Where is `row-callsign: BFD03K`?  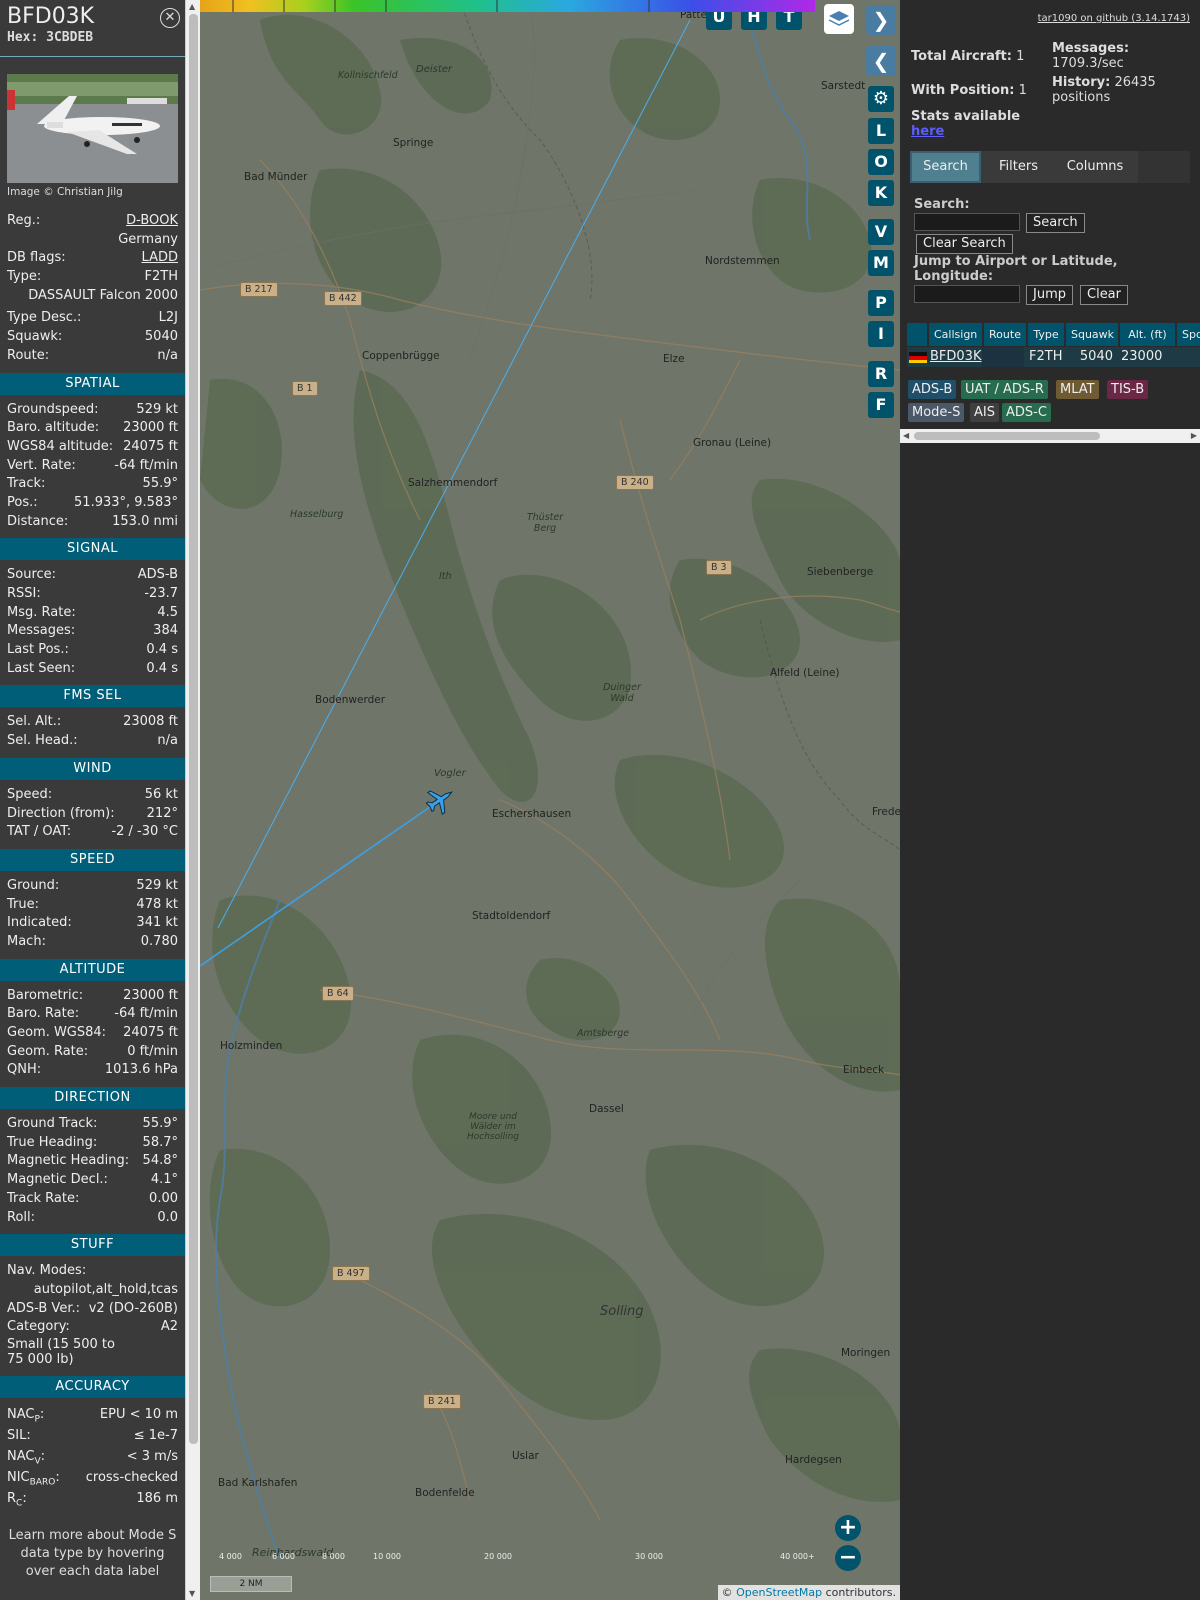
row-callsign: BFD03K is located at coordinates (954, 357).